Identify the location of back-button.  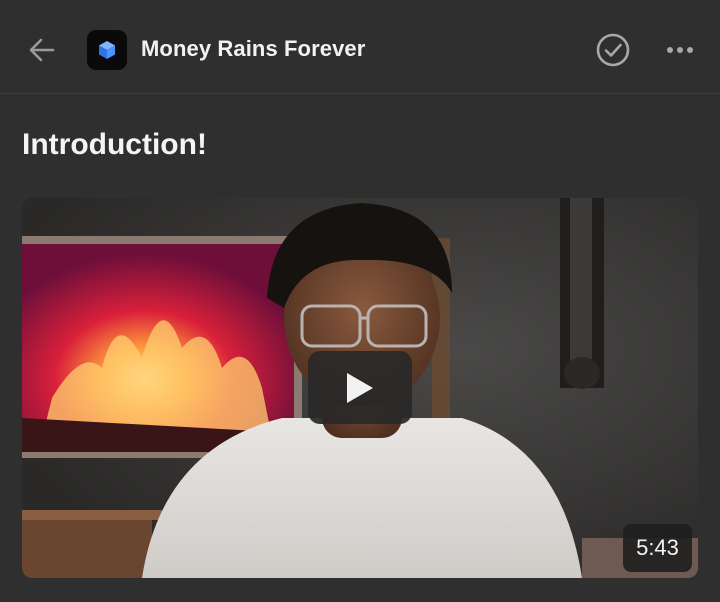
(42, 50).